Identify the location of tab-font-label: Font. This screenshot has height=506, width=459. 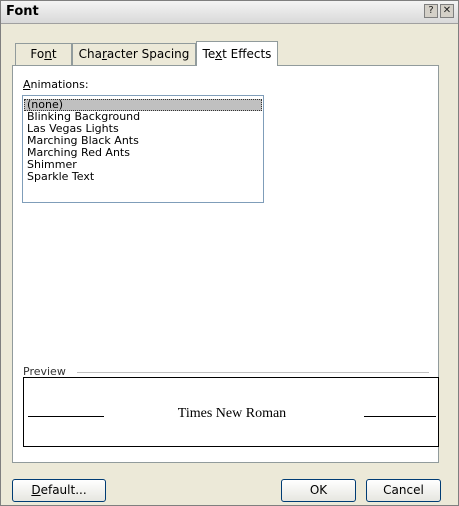
(43, 54).